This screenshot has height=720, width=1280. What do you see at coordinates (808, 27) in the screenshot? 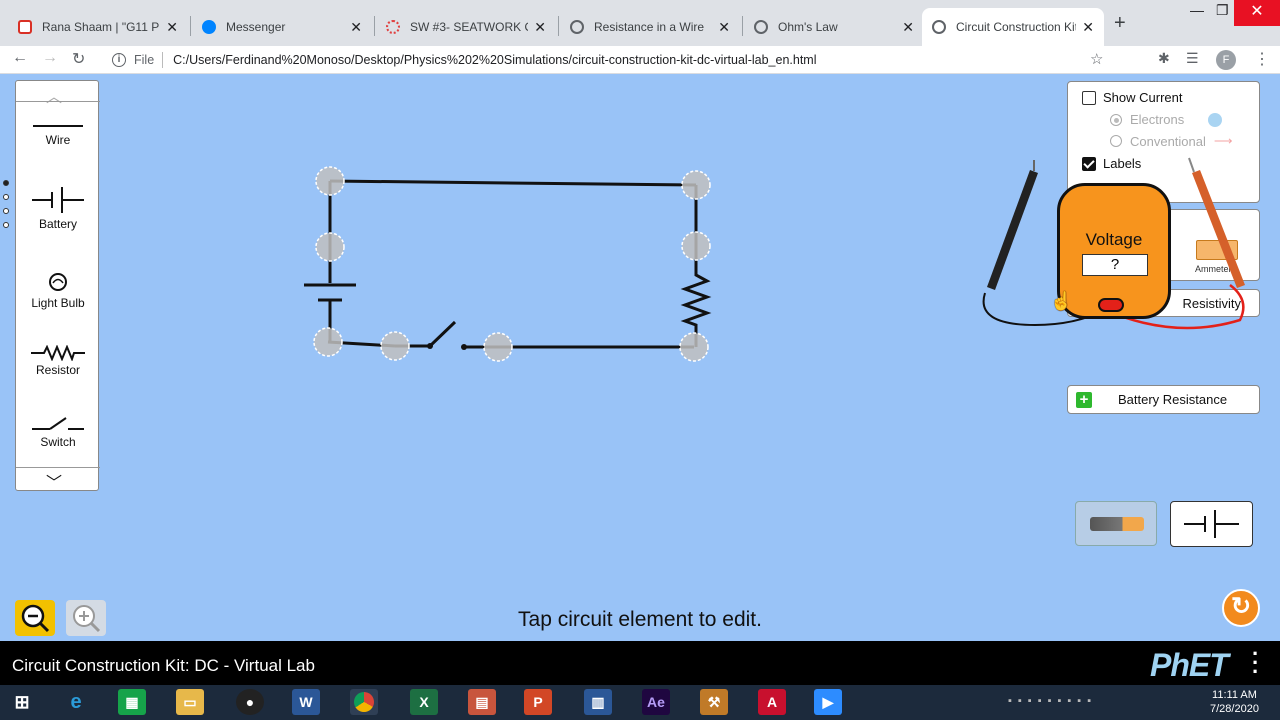
I see `tab-title: Ohm's Law` at bounding box center [808, 27].